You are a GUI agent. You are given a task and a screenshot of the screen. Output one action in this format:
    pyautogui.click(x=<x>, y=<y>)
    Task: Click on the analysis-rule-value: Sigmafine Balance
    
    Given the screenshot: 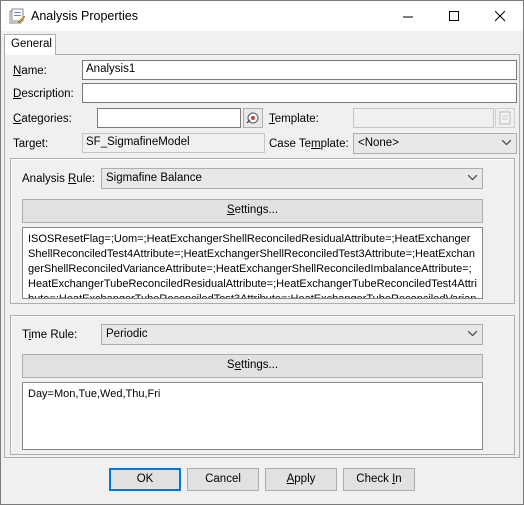 What is the action you would take?
    pyautogui.click(x=154, y=178)
    